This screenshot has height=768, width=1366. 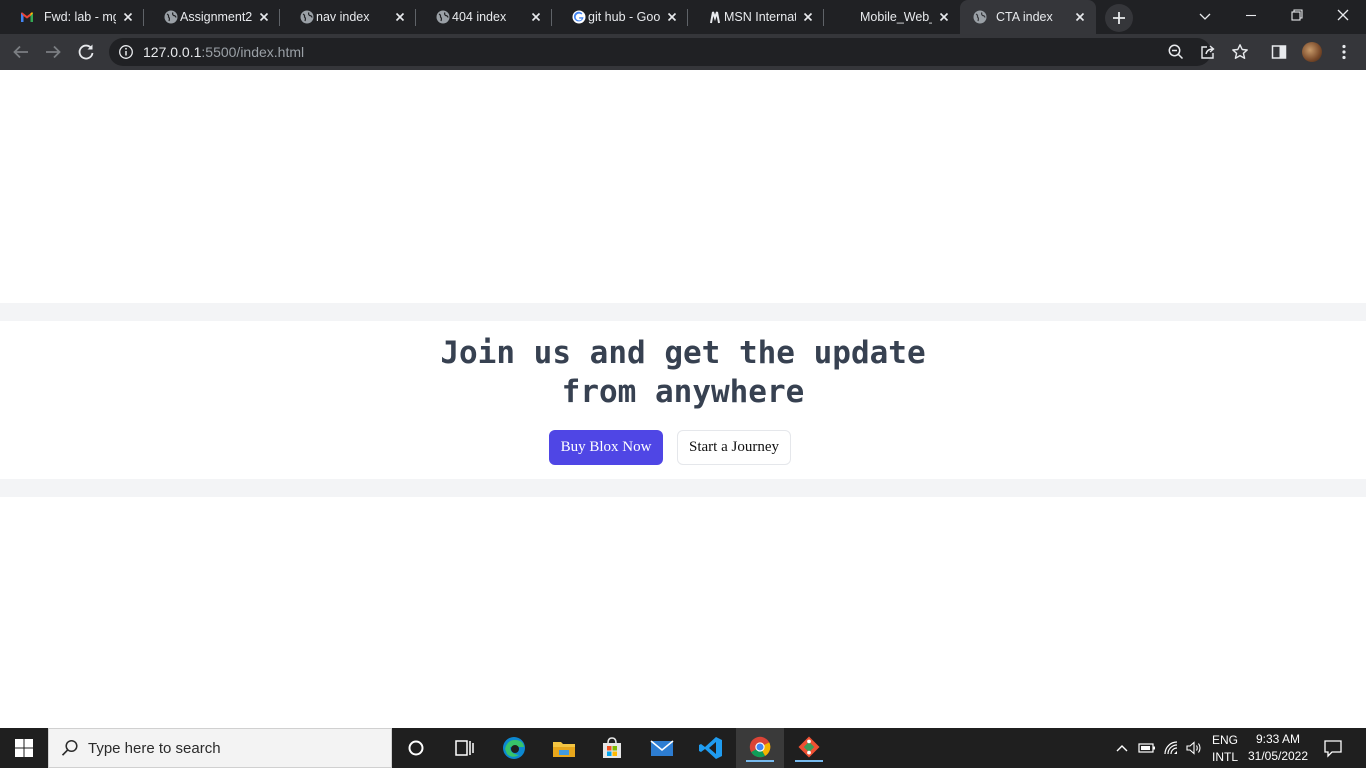 What do you see at coordinates (1297, 17) in the screenshot?
I see `restore-button` at bounding box center [1297, 17].